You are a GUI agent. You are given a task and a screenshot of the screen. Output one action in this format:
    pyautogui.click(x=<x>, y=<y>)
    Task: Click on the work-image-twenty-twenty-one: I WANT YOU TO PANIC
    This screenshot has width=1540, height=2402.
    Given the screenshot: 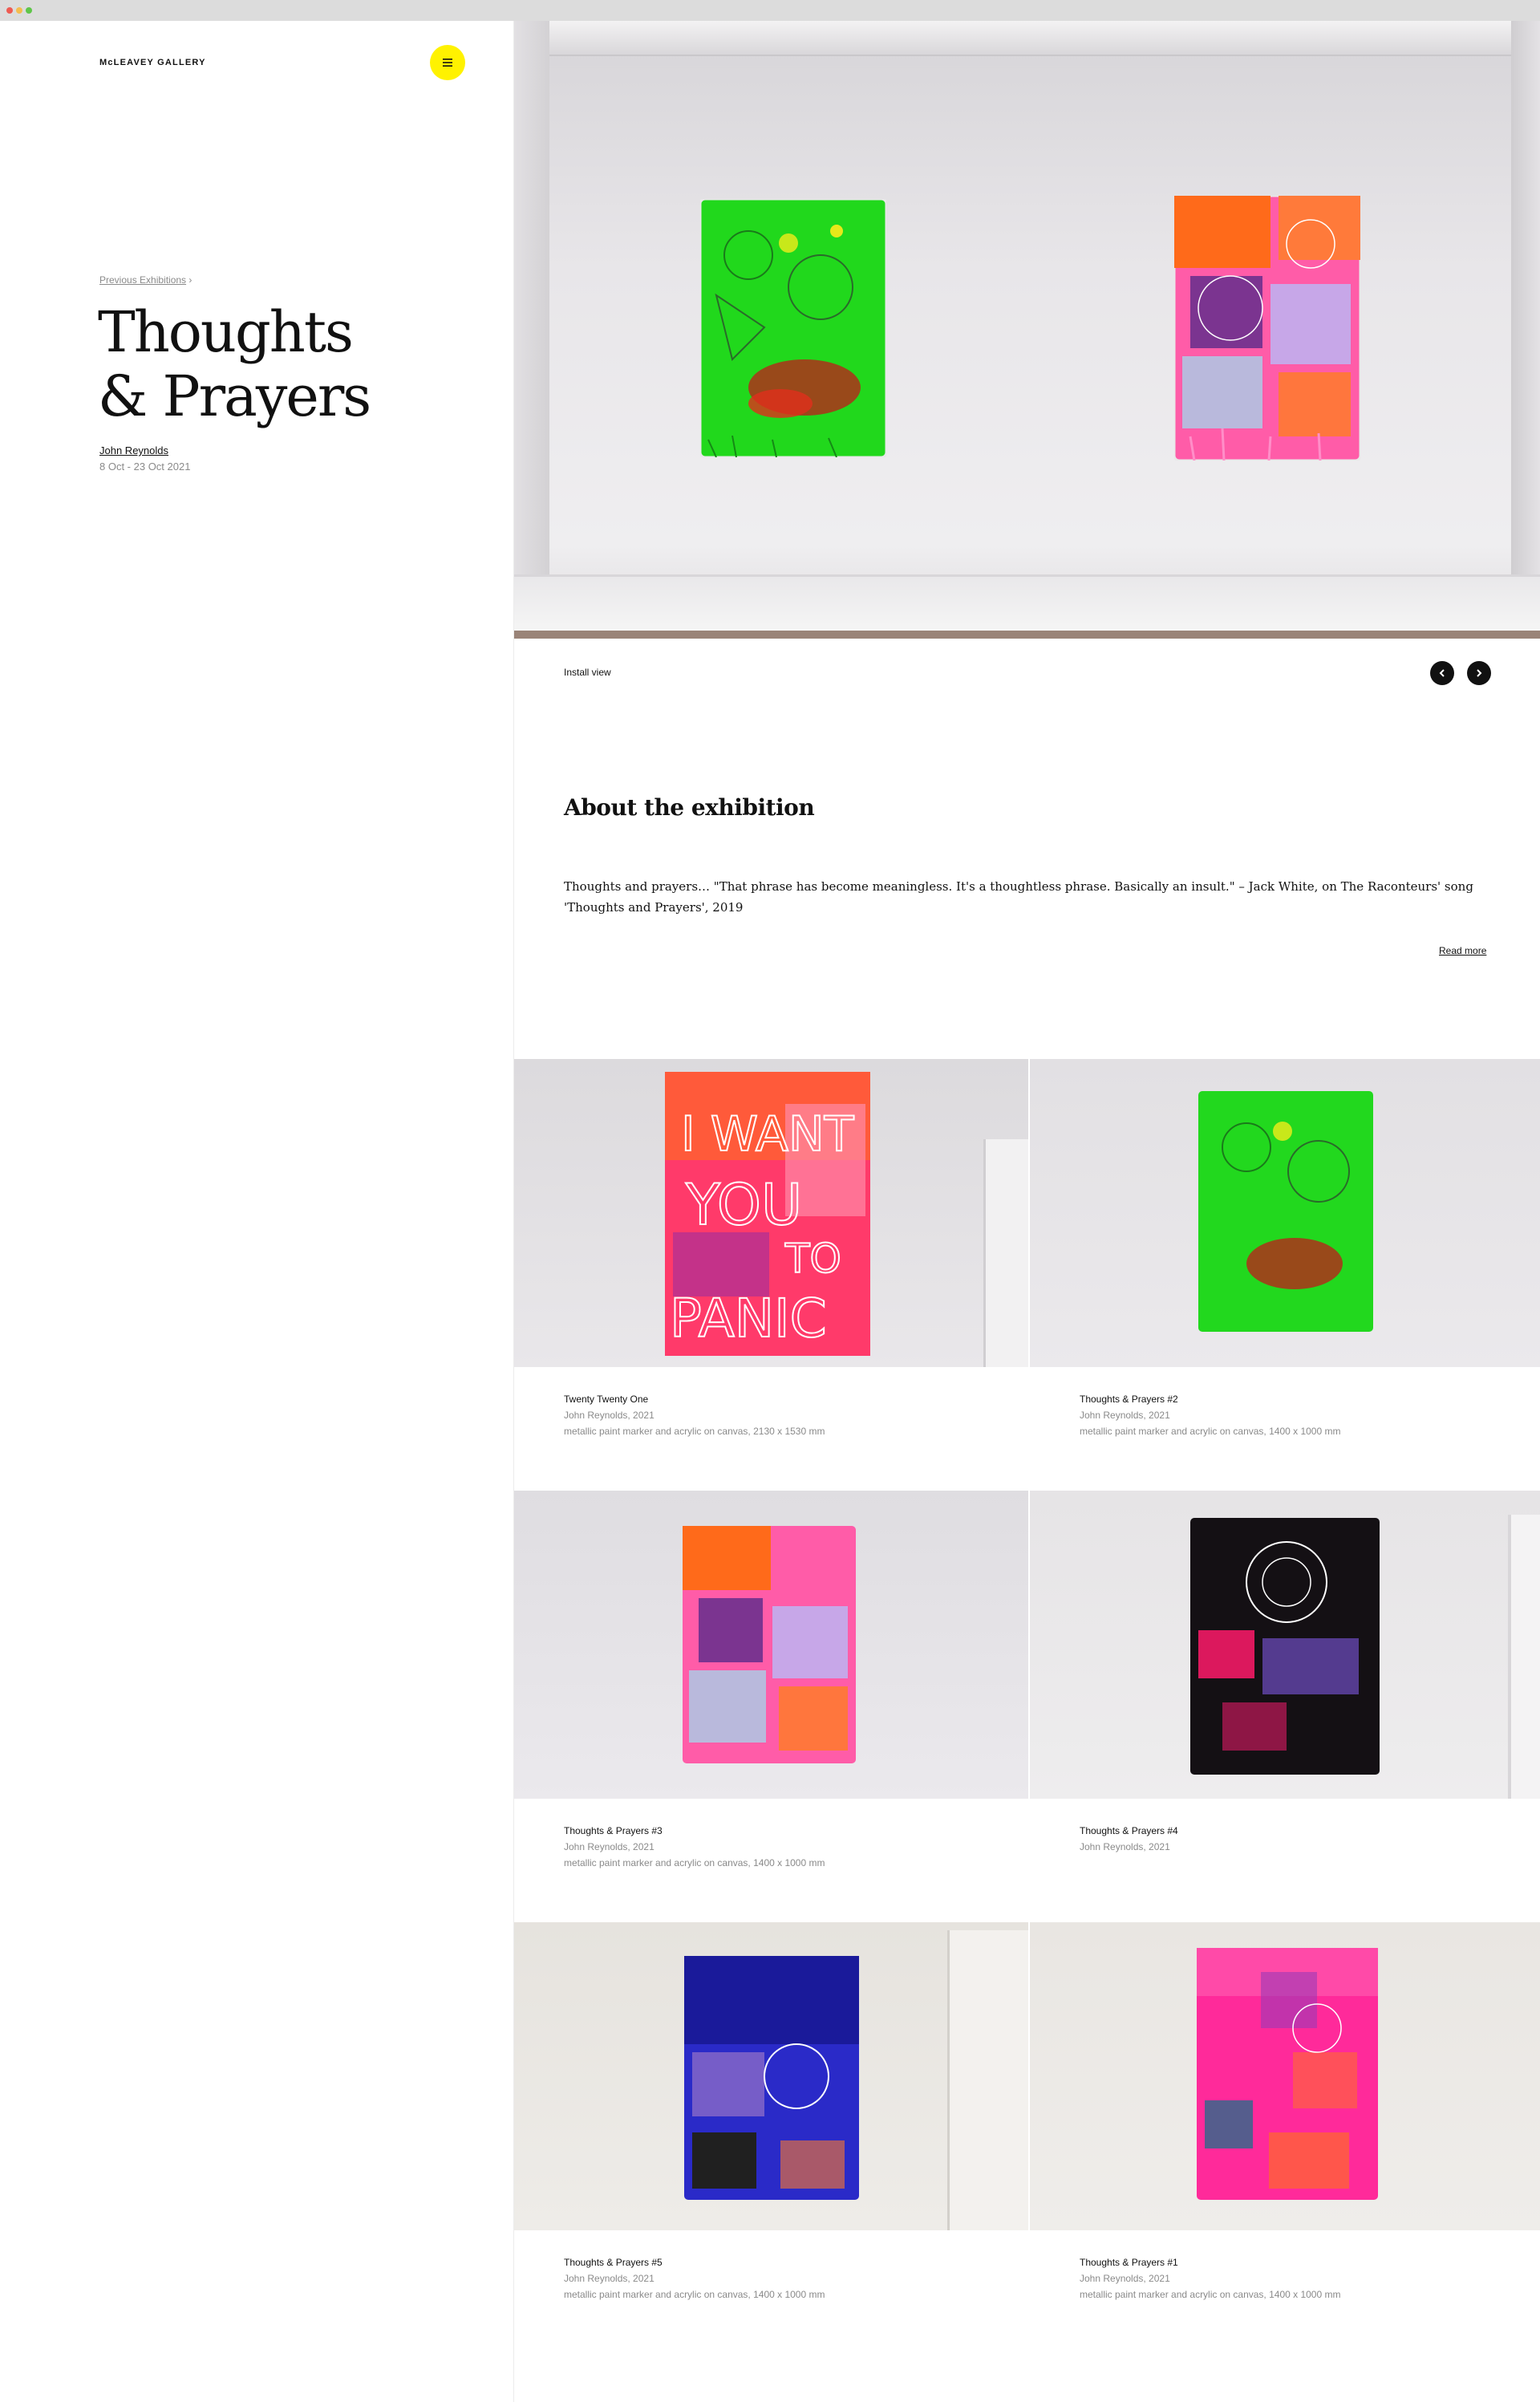 What is the action you would take?
    pyautogui.click(x=771, y=1213)
    